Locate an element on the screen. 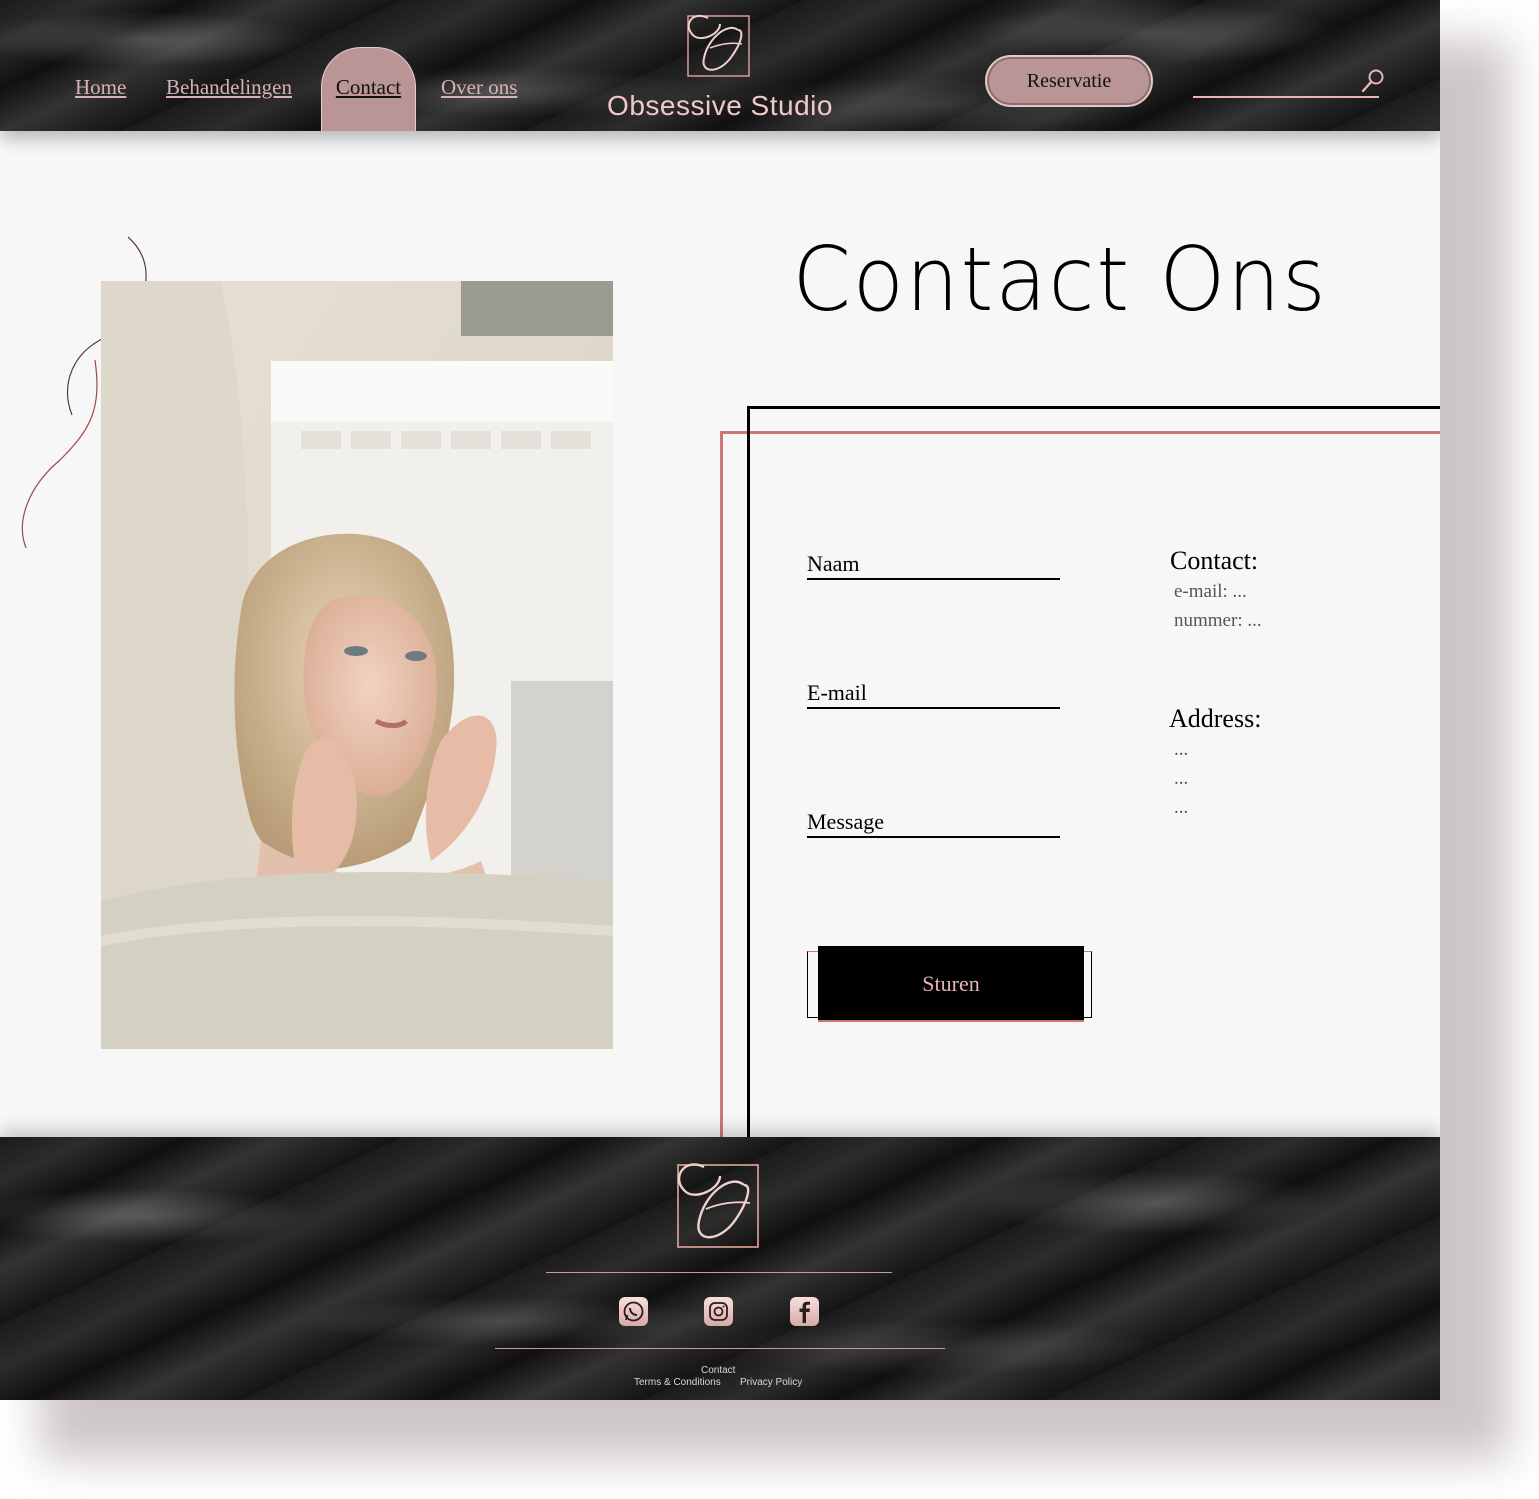 This screenshot has width=1539, height=1499. facebook-icon is located at coordinates (804, 1311).